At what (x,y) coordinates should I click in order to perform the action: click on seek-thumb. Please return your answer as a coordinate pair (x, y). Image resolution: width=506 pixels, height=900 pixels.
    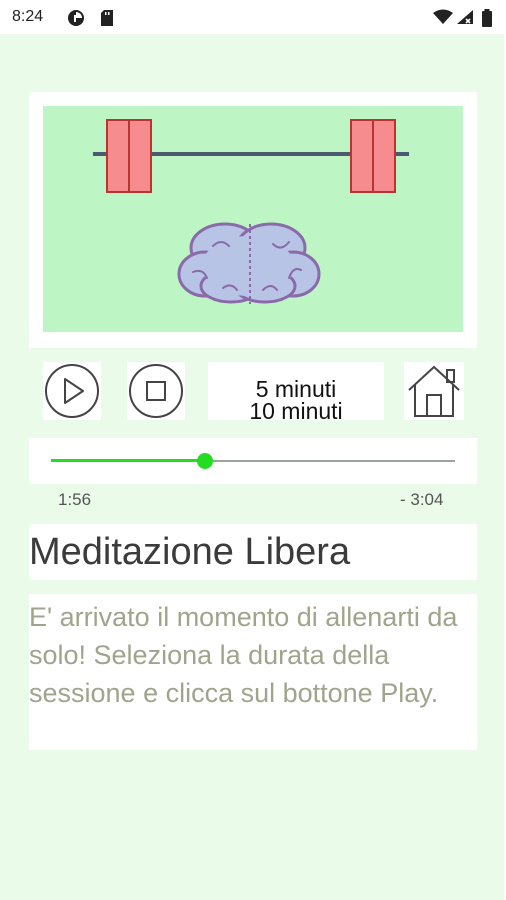
    Looking at the image, I should click on (204, 461).